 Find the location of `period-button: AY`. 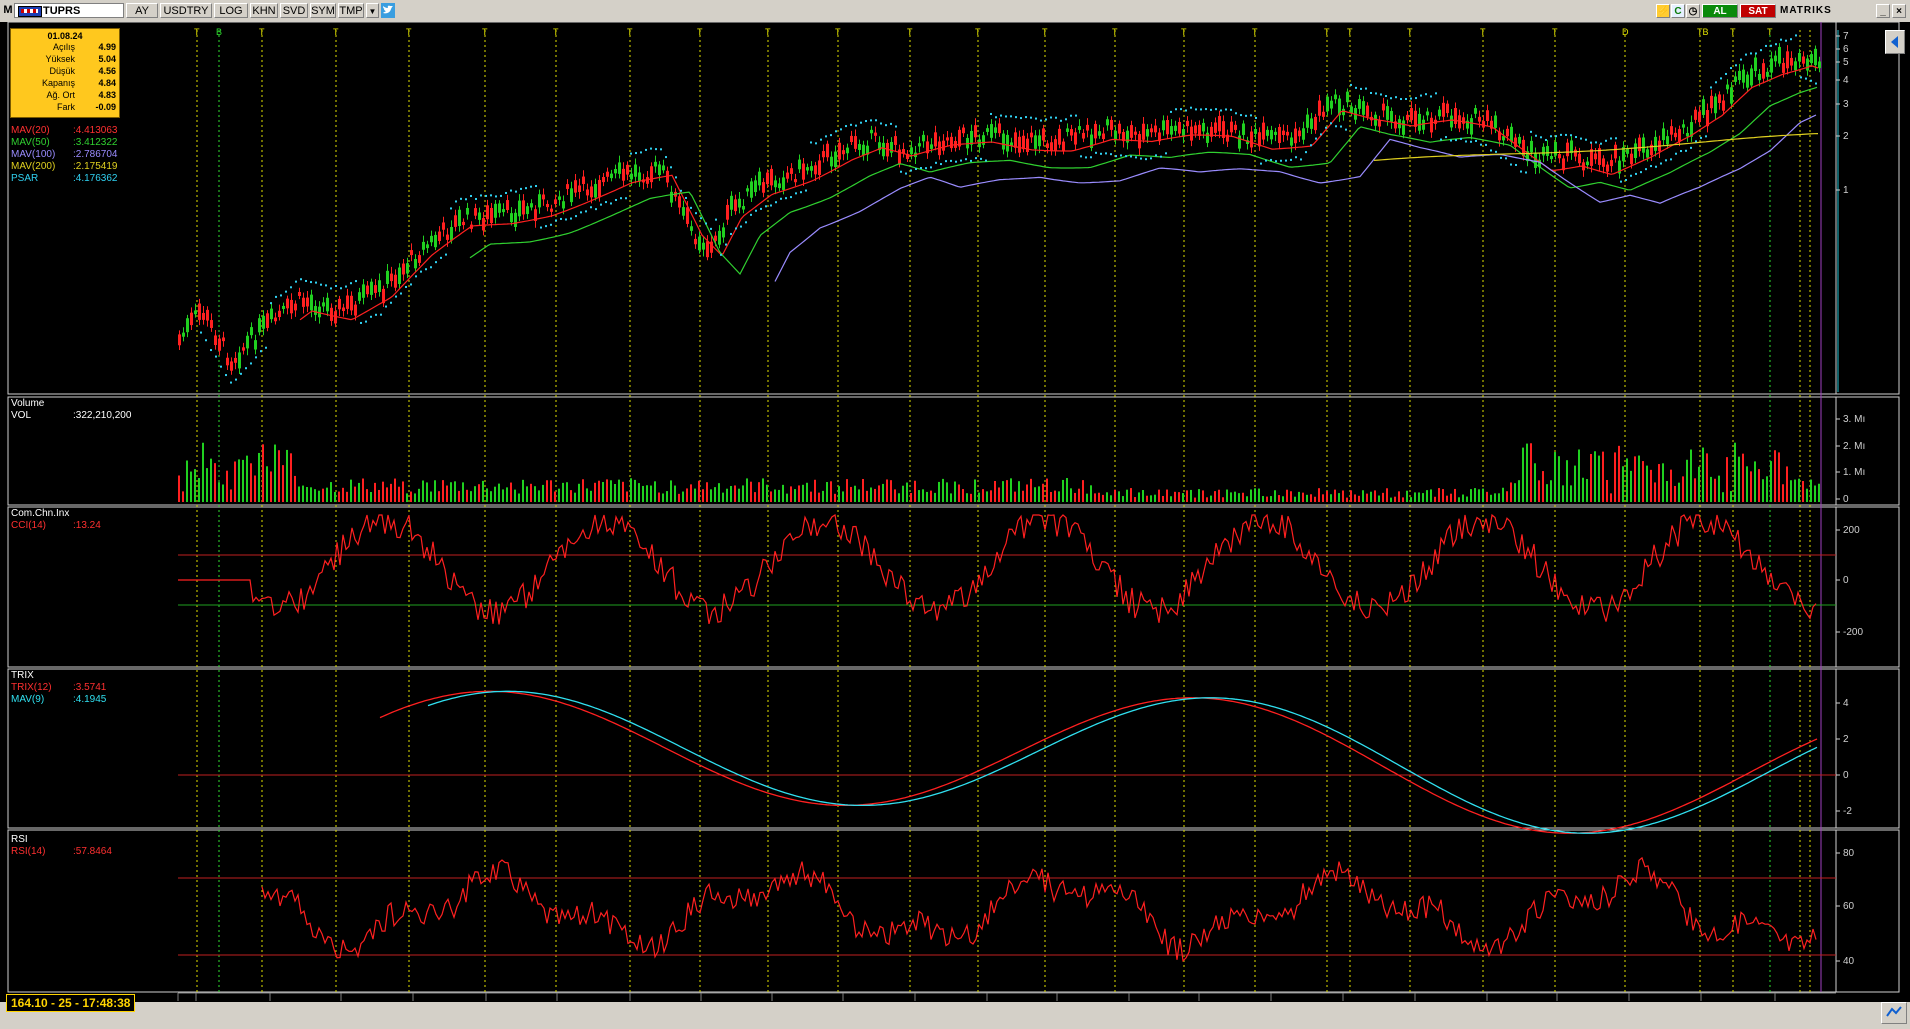

period-button: AY is located at coordinates (142, 10).